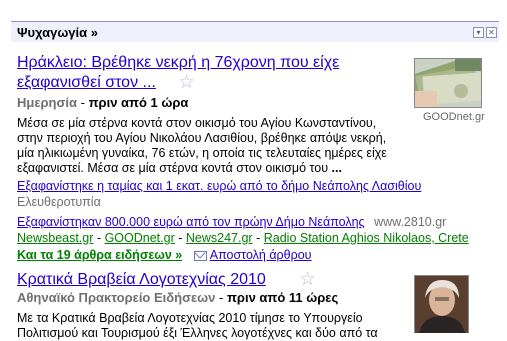 Image resolution: width=507 pixels, height=341 pixels. What do you see at coordinates (140, 238) in the screenshot?
I see `source-link: GOODnet.gr` at bounding box center [140, 238].